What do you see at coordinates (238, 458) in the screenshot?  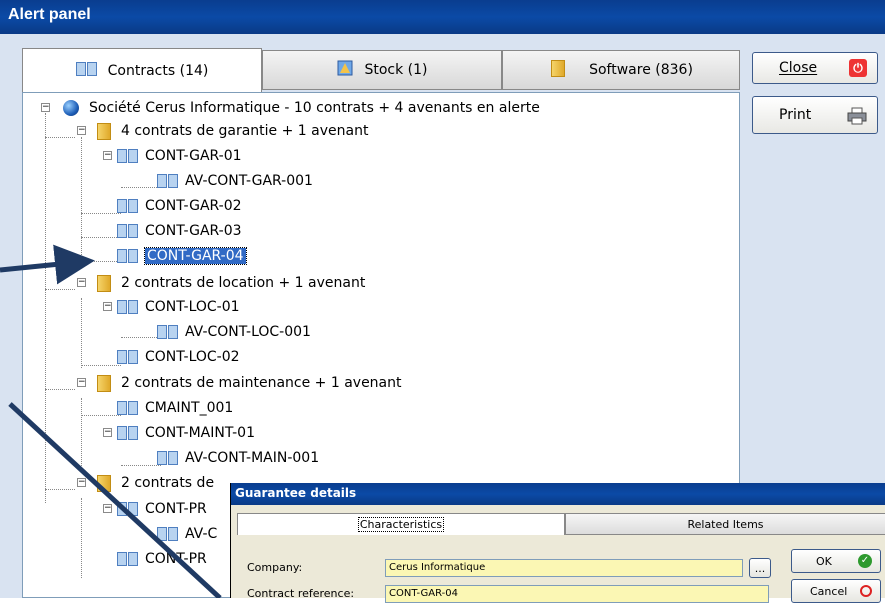 I see `tree-node-amendment: AV-CONT-MAIN-001` at bounding box center [238, 458].